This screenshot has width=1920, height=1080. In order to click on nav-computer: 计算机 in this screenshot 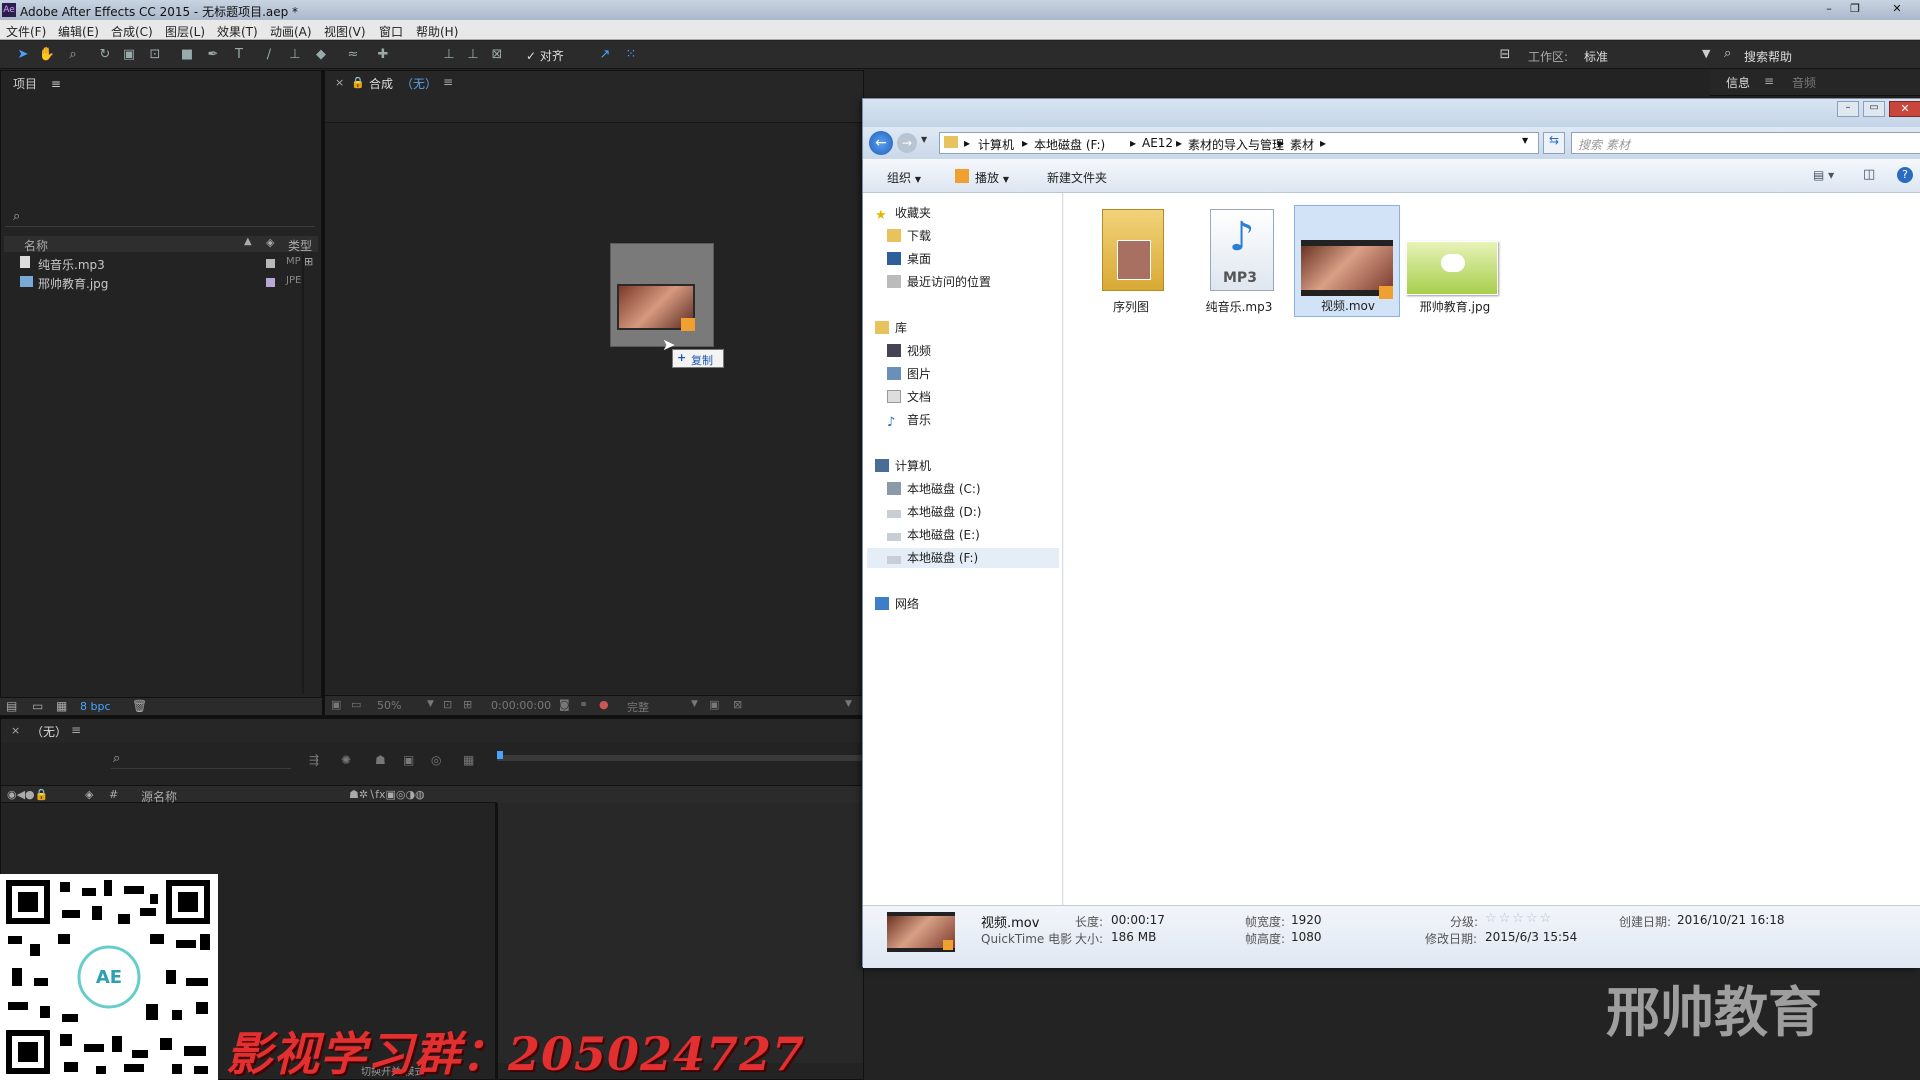, I will do `click(903, 466)`.